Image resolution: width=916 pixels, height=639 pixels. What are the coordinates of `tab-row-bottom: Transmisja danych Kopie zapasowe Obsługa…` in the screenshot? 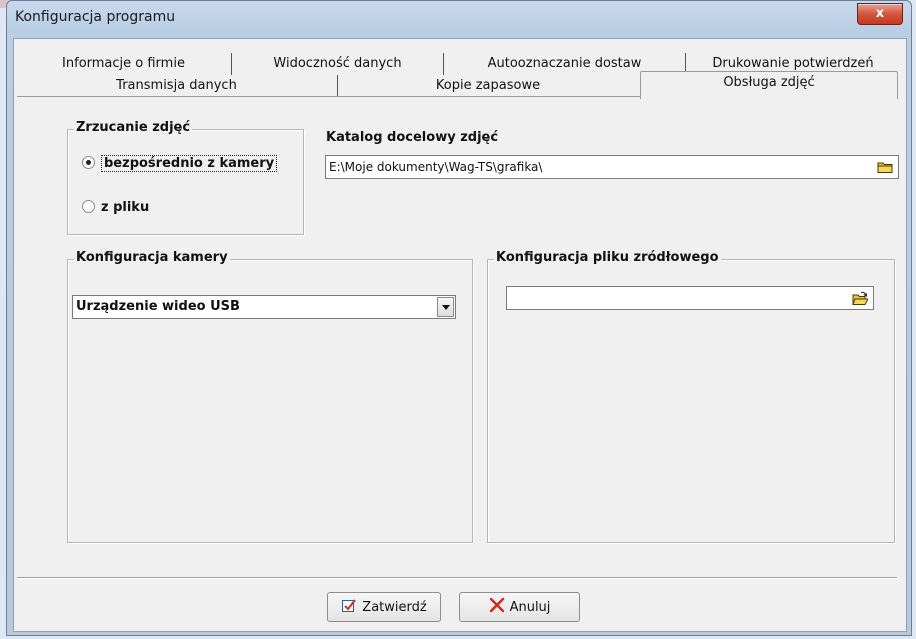 It's located at (457, 85).